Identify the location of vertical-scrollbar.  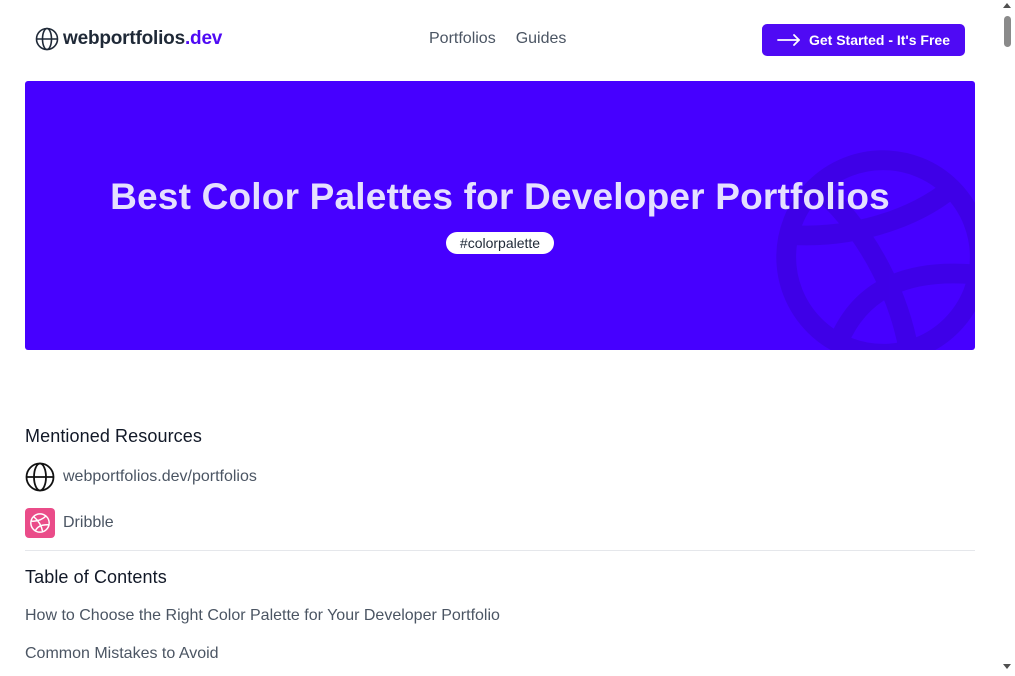
(1007, 338).